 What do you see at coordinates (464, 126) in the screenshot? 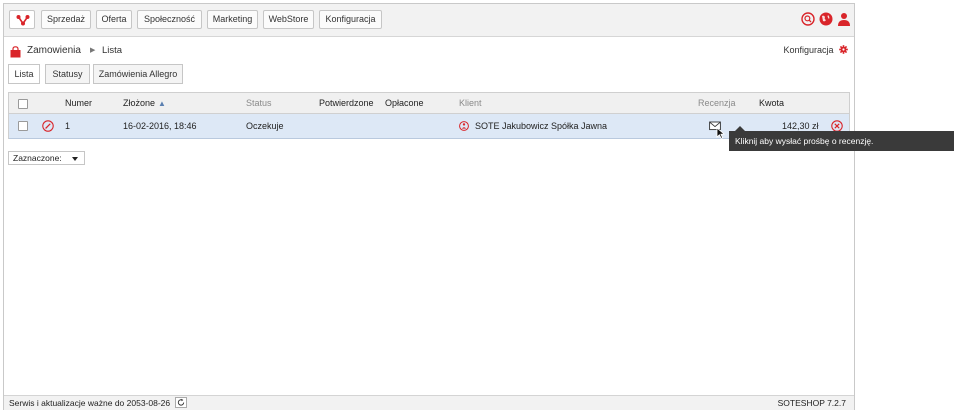
I see `client-info-icon` at bounding box center [464, 126].